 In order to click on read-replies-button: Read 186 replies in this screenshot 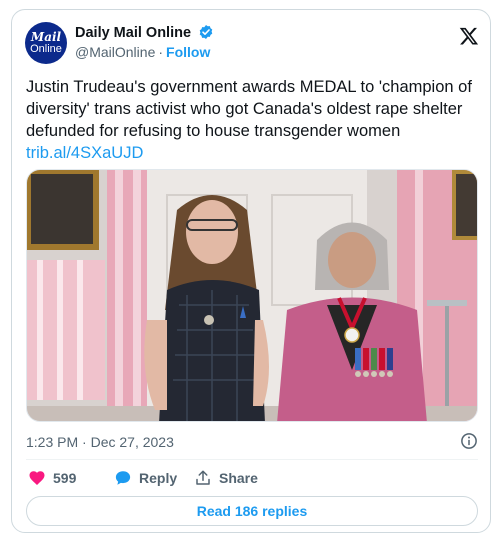, I will do `click(252, 511)`.